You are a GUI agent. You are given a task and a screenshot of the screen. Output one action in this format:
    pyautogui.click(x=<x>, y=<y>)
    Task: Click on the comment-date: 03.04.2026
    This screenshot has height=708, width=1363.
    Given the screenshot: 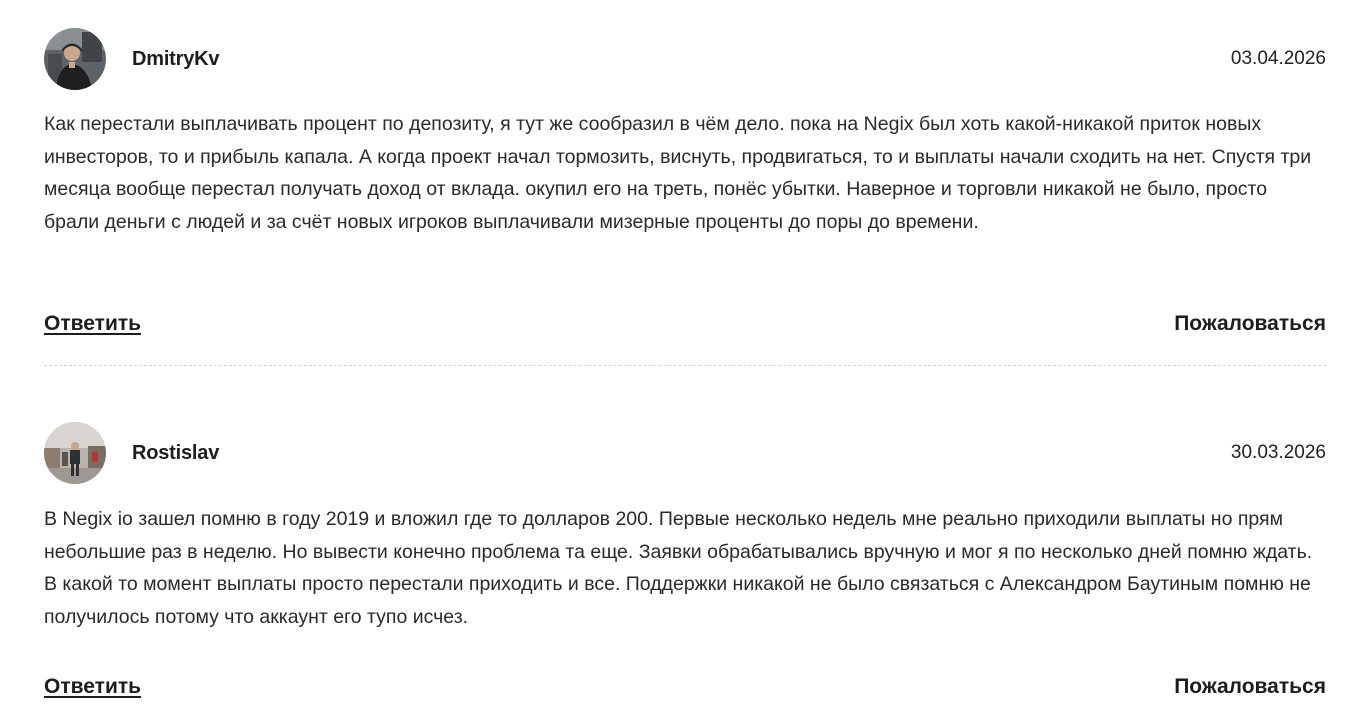 What is the action you would take?
    pyautogui.click(x=1278, y=58)
    